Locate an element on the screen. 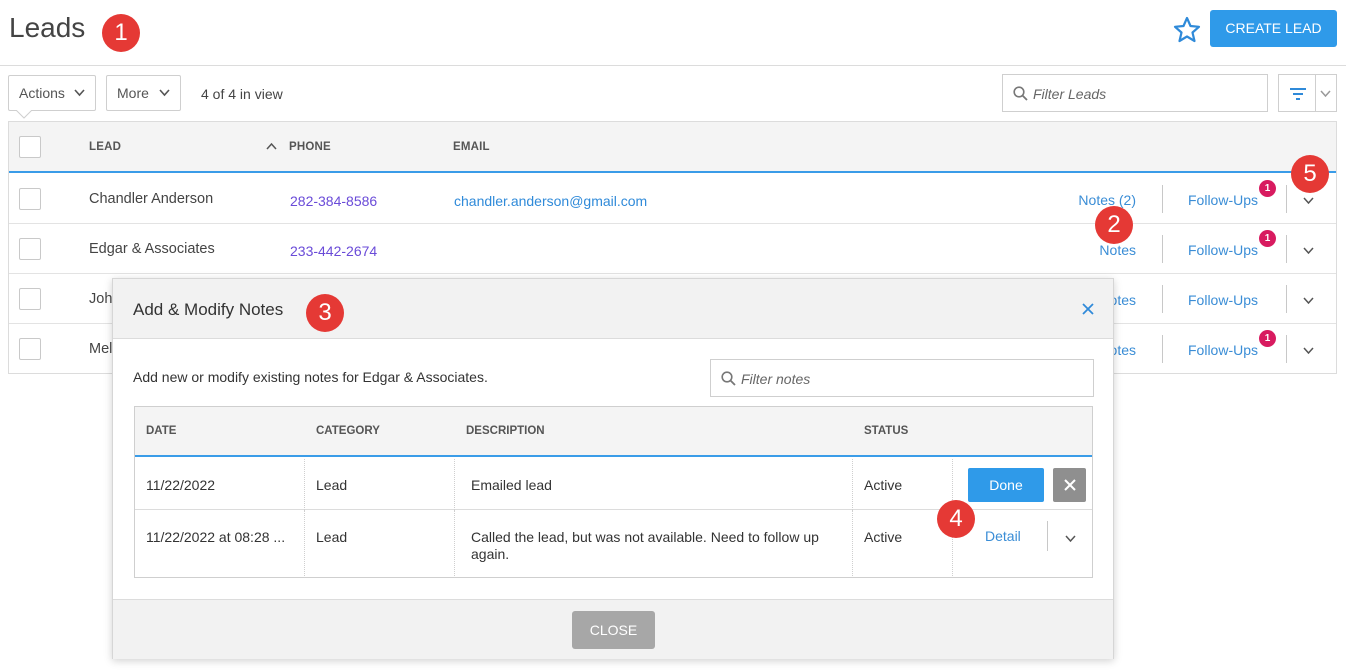  lead-phone-link: 233-442-2674 is located at coordinates (333, 251).